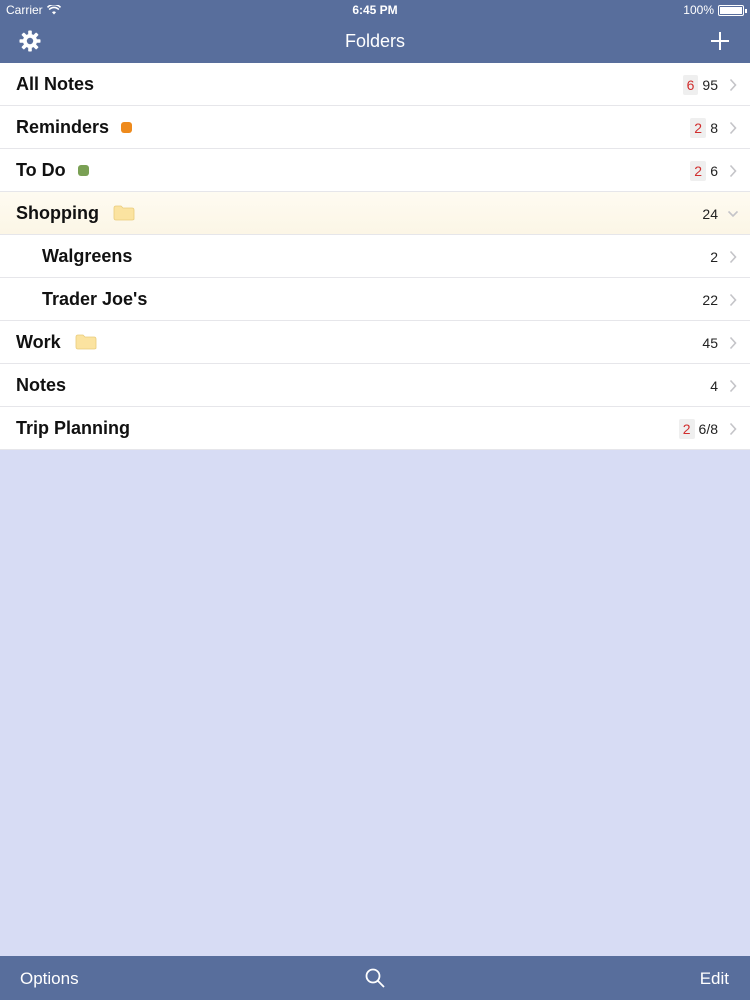 This screenshot has width=750, height=1000. Describe the element at coordinates (715, 10) in the screenshot. I see `battery-indicator: 100%` at that location.